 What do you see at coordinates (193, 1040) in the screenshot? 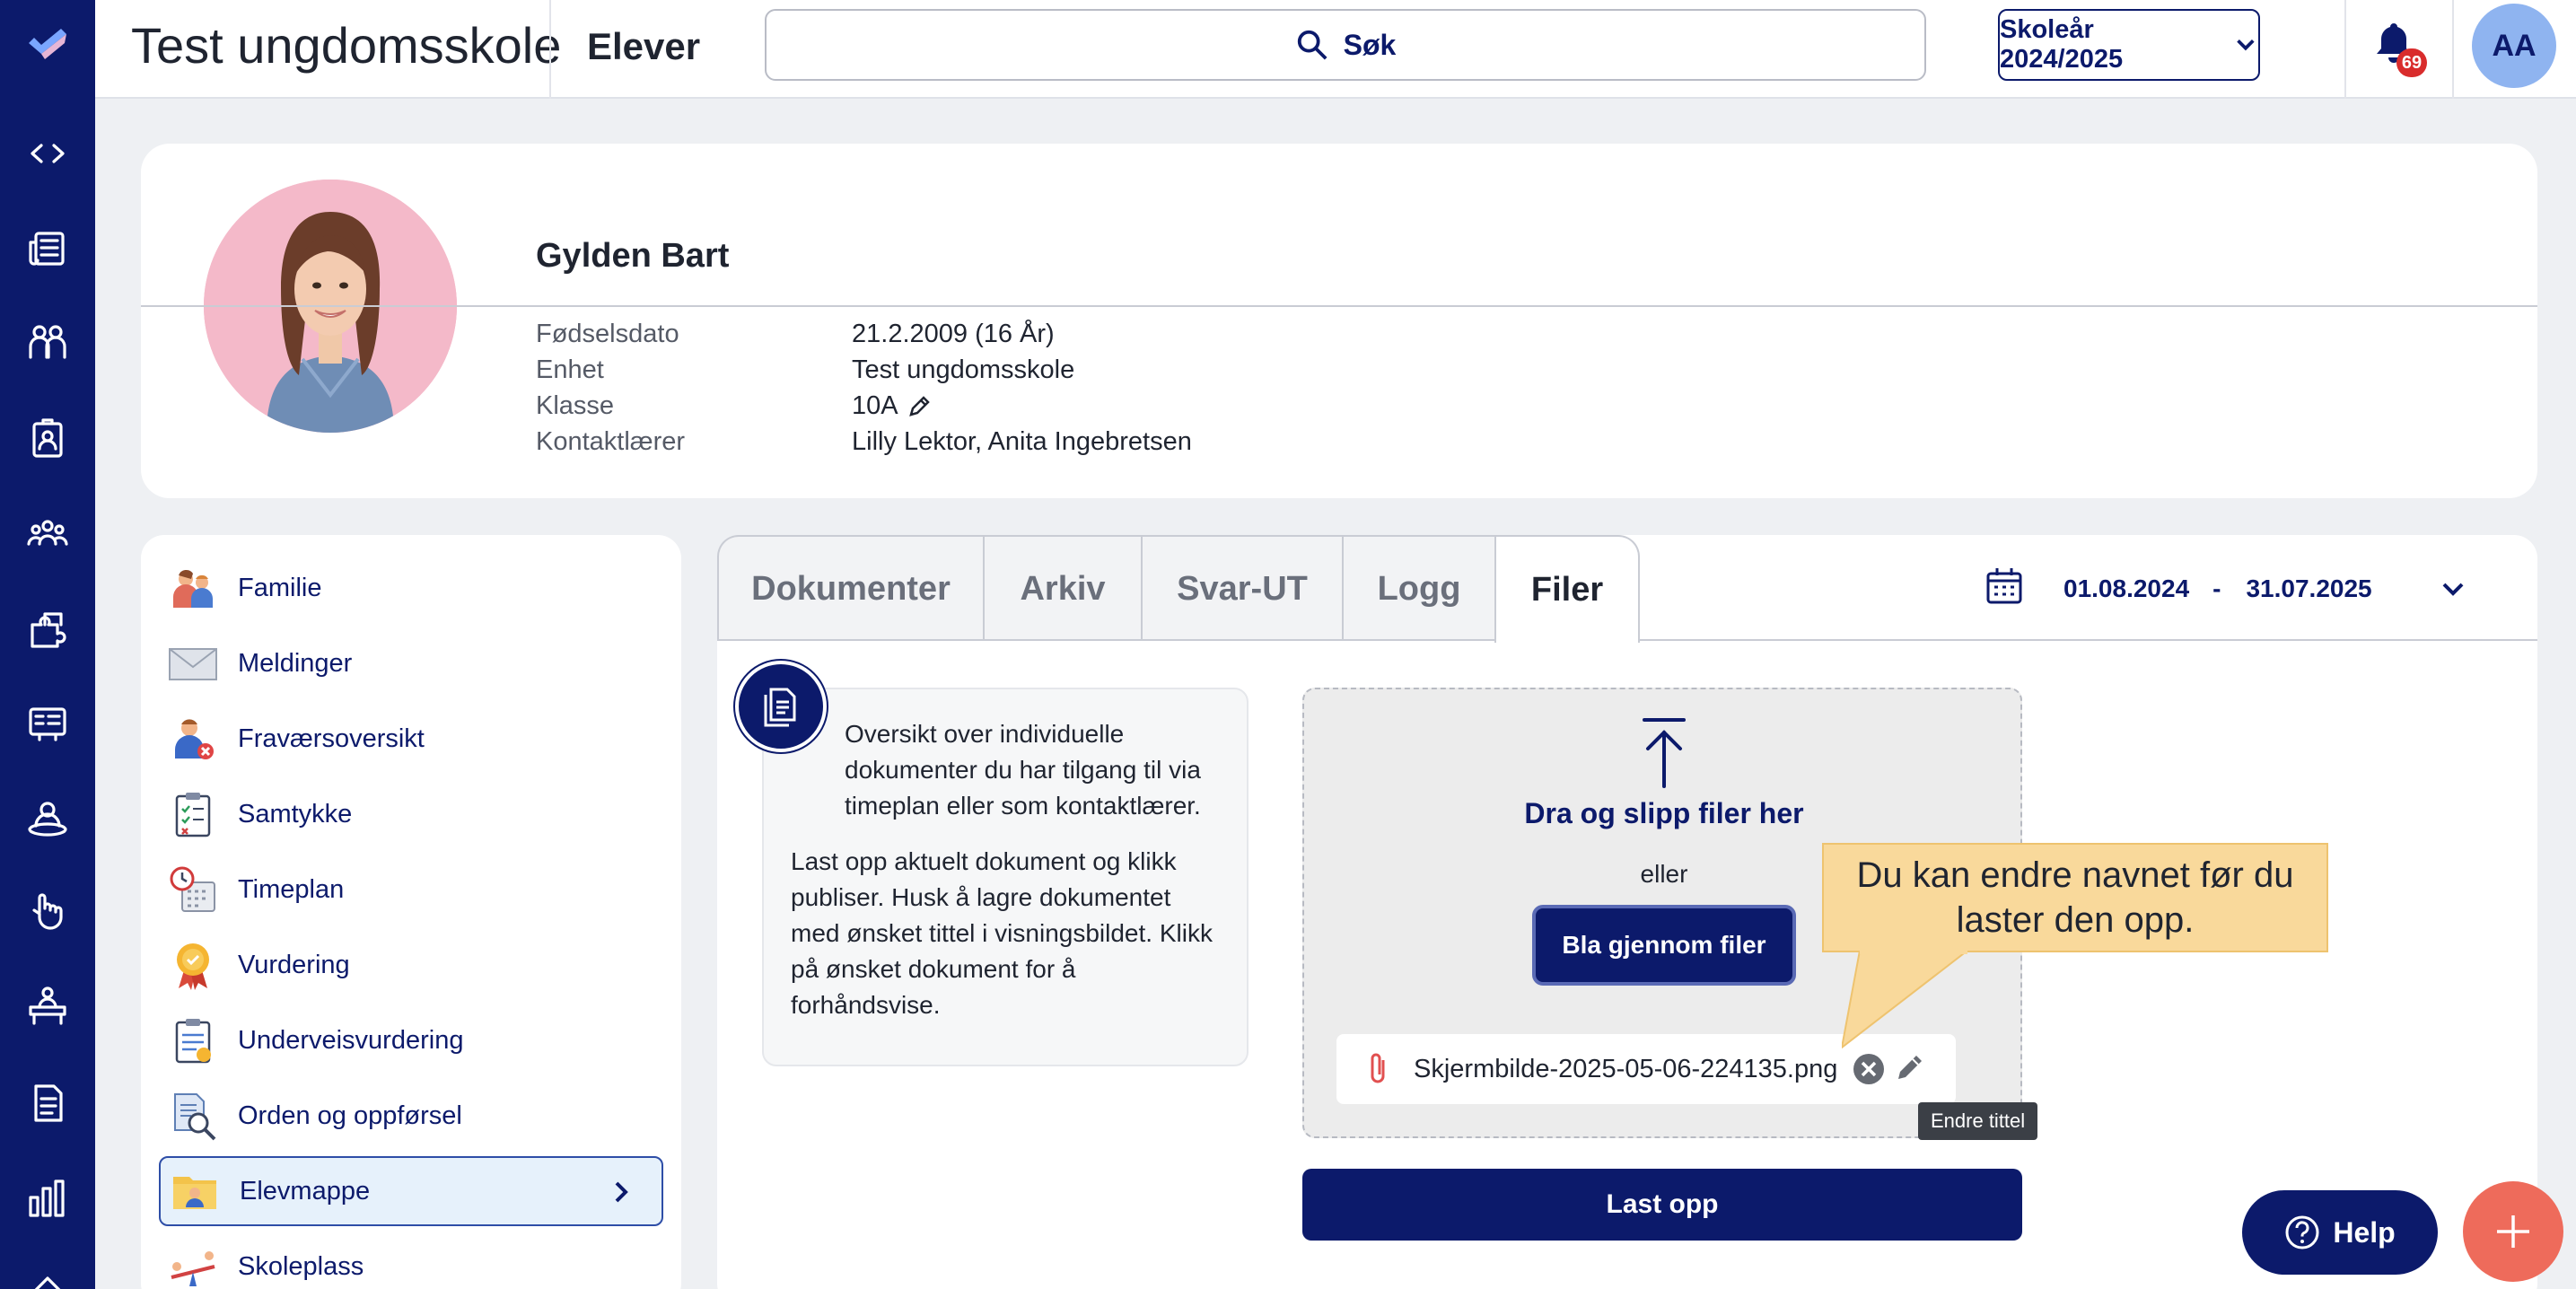
I see `clipboard-icon` at bounding box center [193, 1040].